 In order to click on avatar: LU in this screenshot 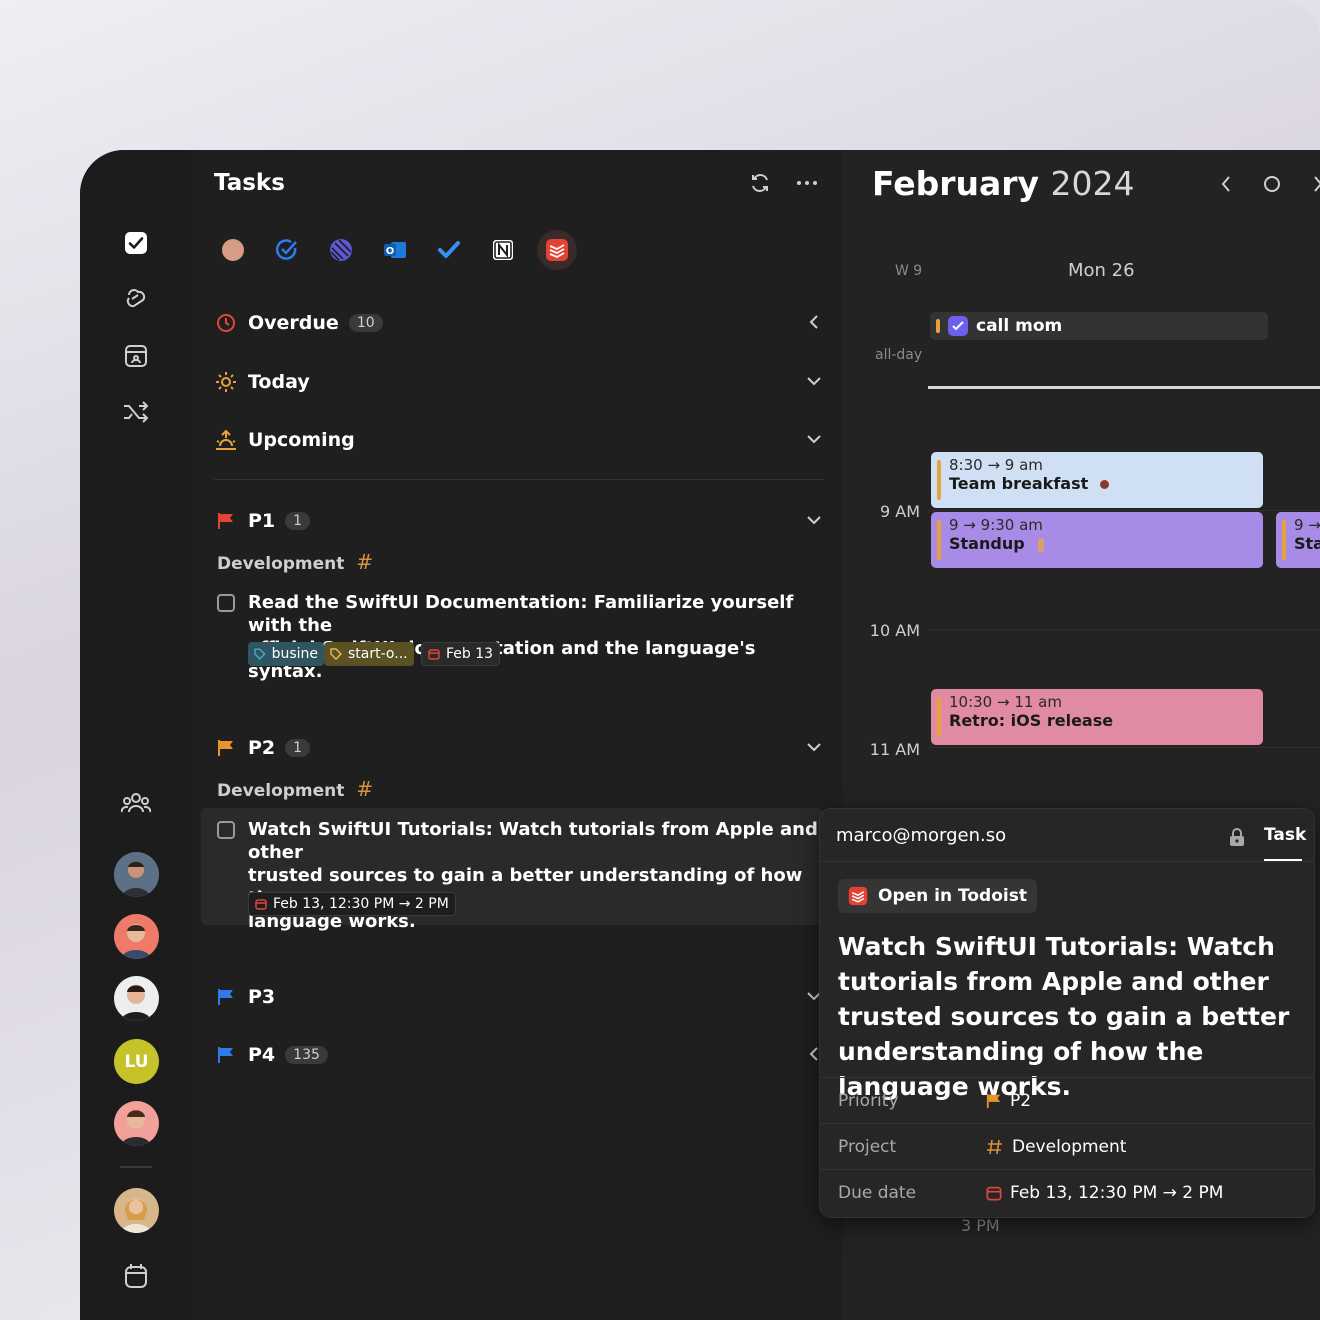, I will do `click(136, 1061)`.